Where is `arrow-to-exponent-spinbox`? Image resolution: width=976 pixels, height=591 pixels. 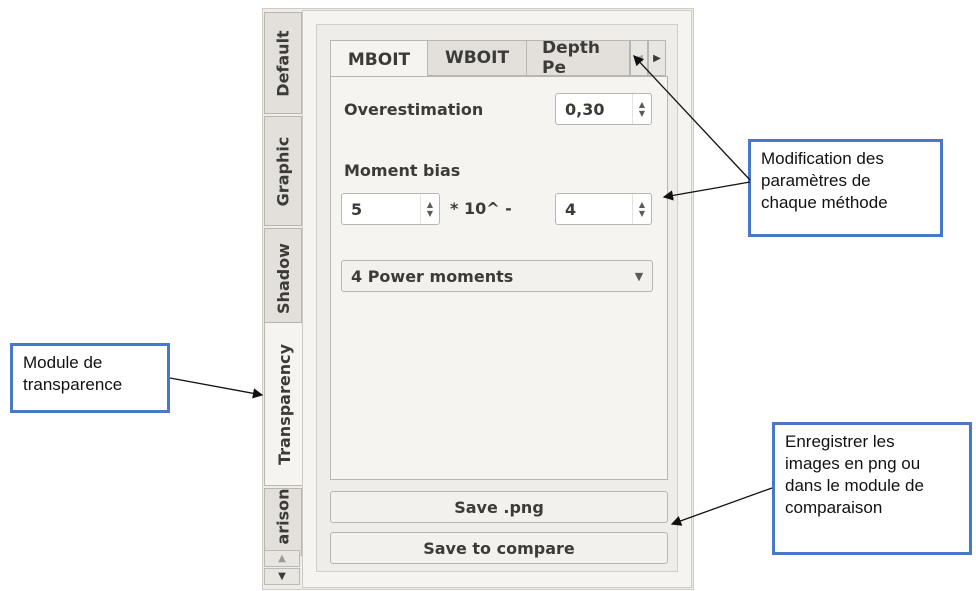
arrow-to-exponent-spinbox is located at coordinates (706, 191).